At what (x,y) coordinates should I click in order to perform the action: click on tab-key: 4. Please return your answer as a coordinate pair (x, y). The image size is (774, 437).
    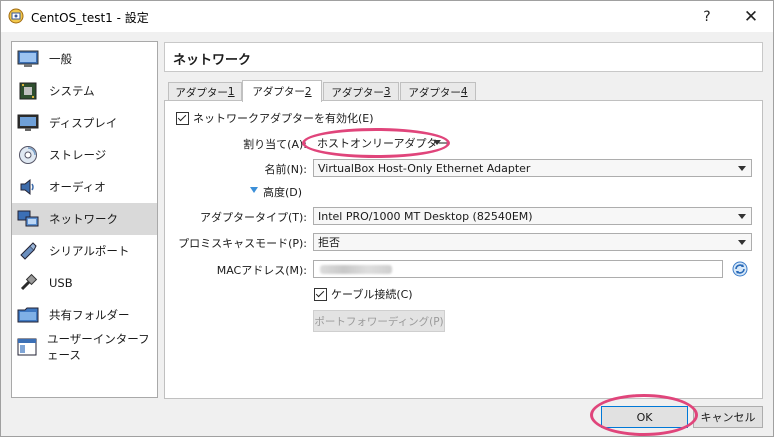
    Looking at the image, I should click on (464, 92).